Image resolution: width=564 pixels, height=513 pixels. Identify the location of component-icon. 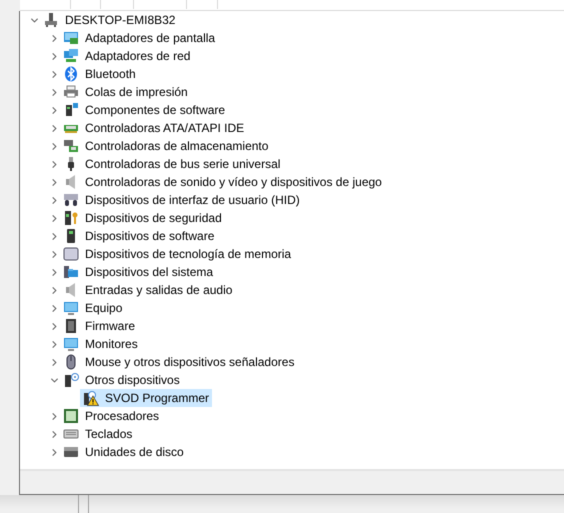
(71, 110).